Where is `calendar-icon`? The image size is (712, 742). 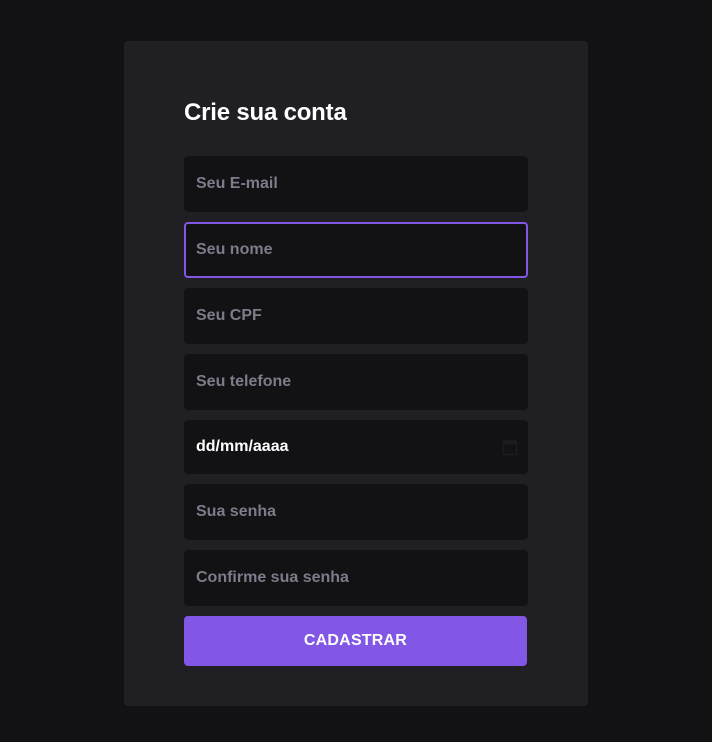 calendar-icon is located at coordinates (510, 447).